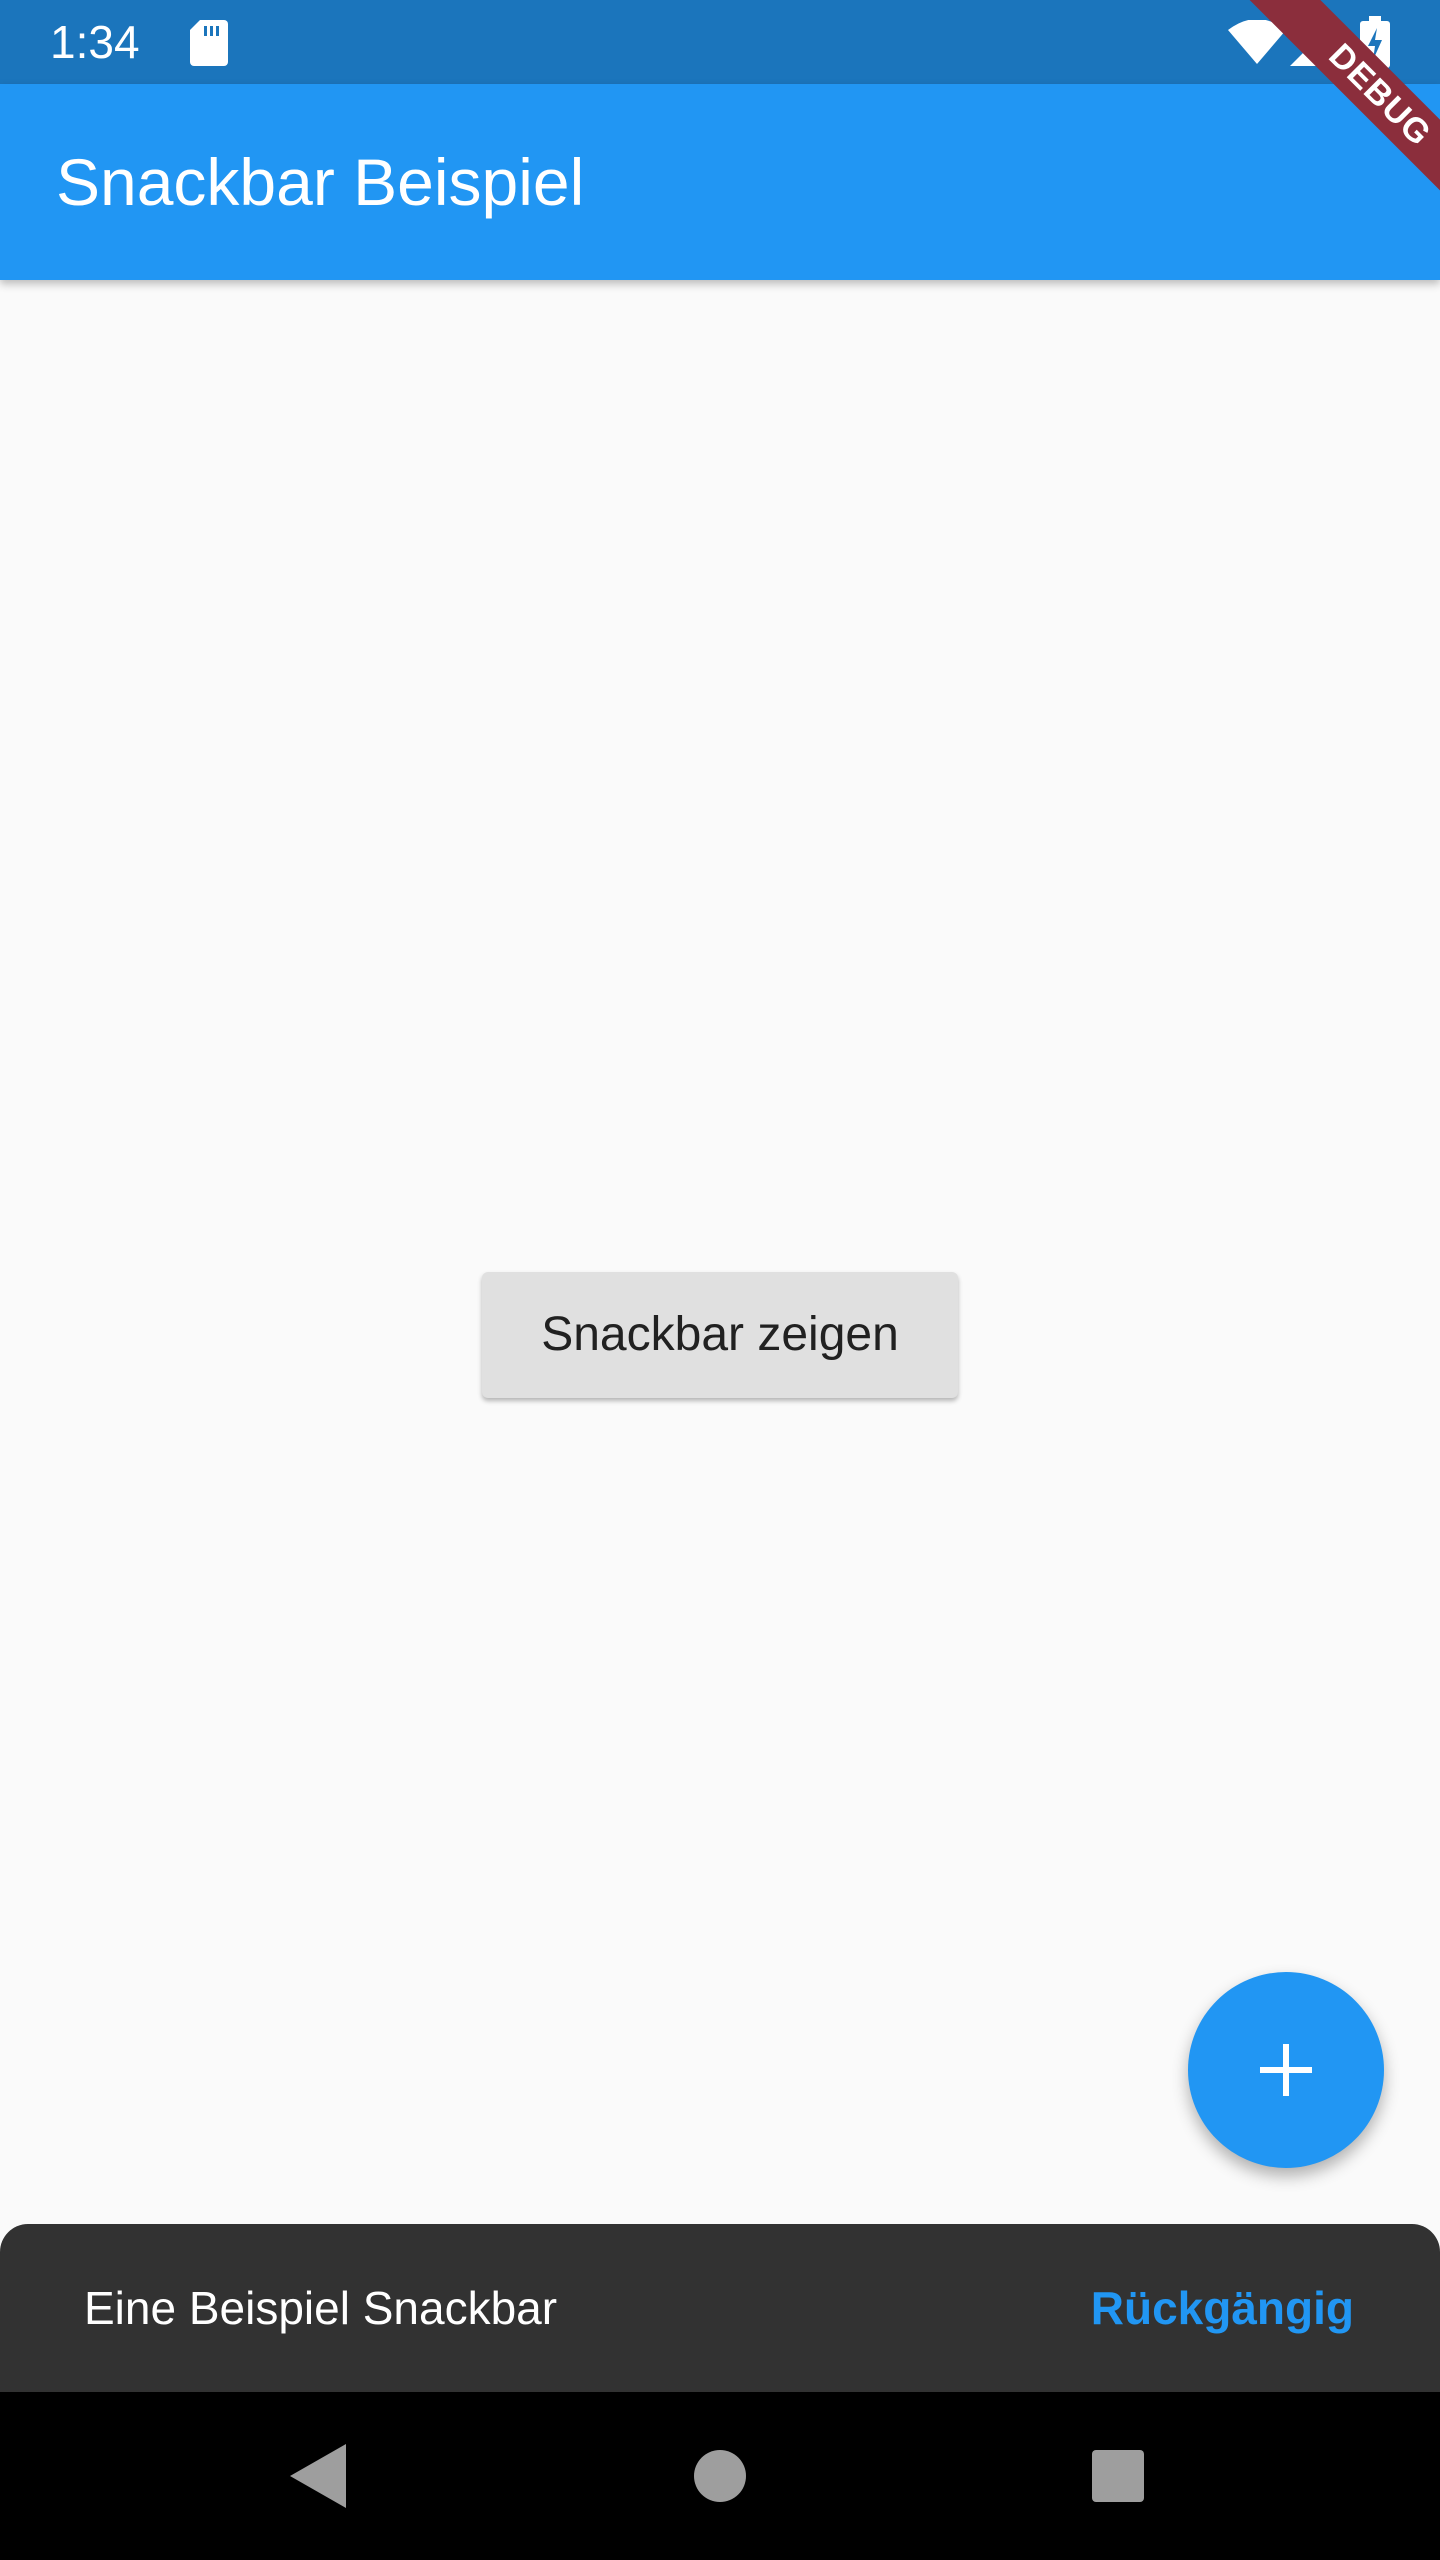 The image size is (1440, 2560). Describe the element at coordinates (720, 2308) in the screenshot. I see `snackbar: Eine Beispiel Snackbar Rückgängig` at that location.